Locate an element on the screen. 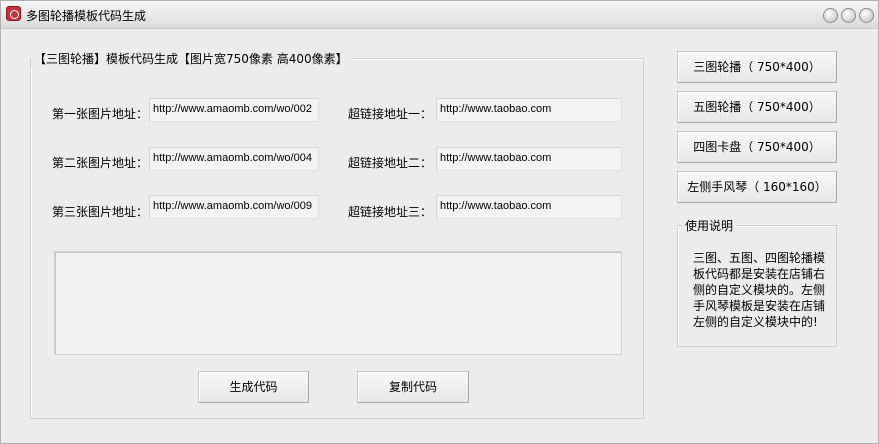  minimize-button is located at coordinates (830, 15).